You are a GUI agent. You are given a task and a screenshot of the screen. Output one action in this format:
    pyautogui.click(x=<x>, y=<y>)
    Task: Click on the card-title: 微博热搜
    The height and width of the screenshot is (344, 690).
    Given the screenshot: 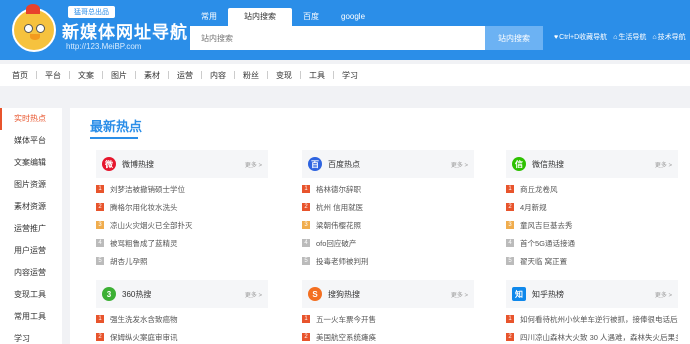 What is the action you would take?
    pyautogui.click(x=138, y=164)
    